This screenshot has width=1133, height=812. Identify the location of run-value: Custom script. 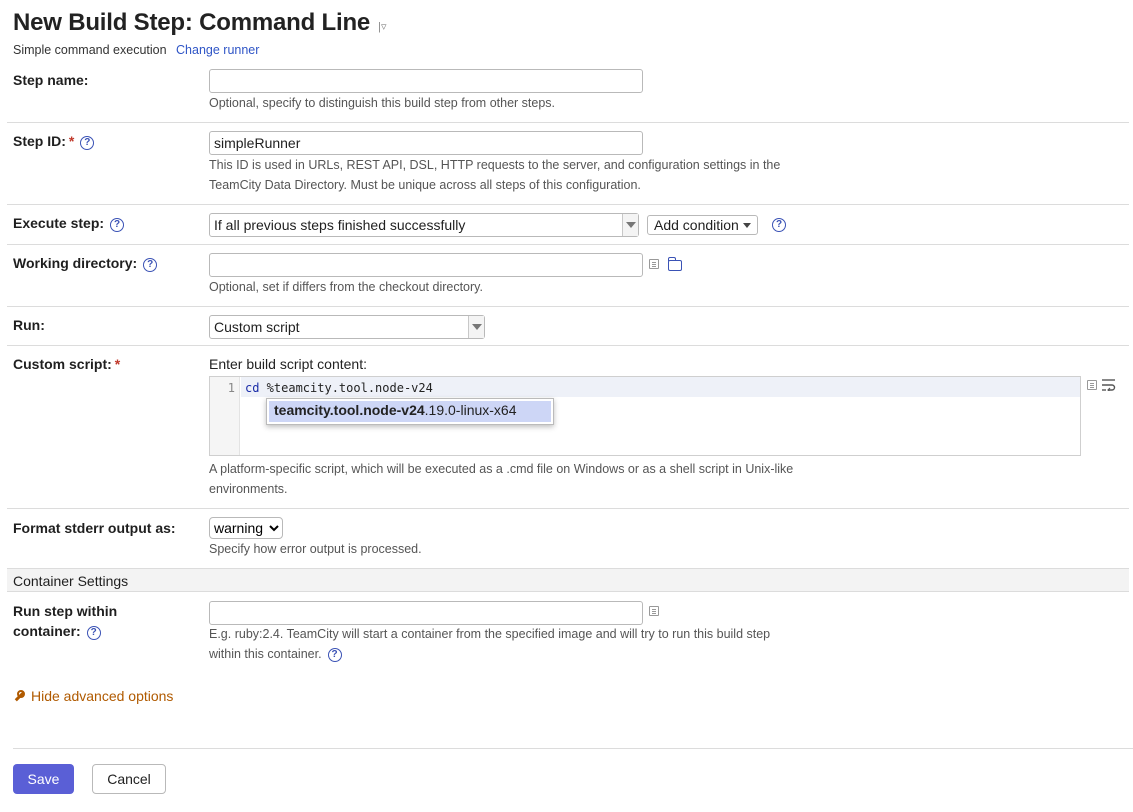
(257, 327).